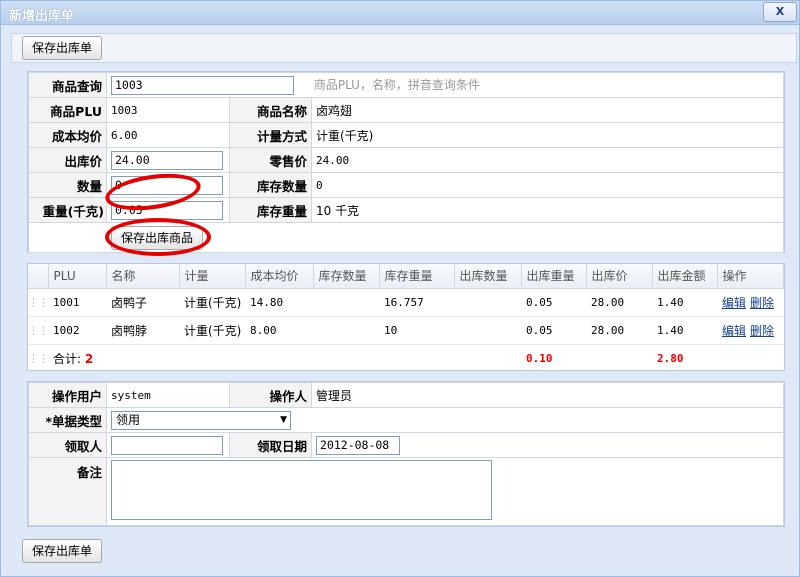 The width and height of the screenshot is (800, 577). I want to click on query-label: 商品查询, so click(67, 85).